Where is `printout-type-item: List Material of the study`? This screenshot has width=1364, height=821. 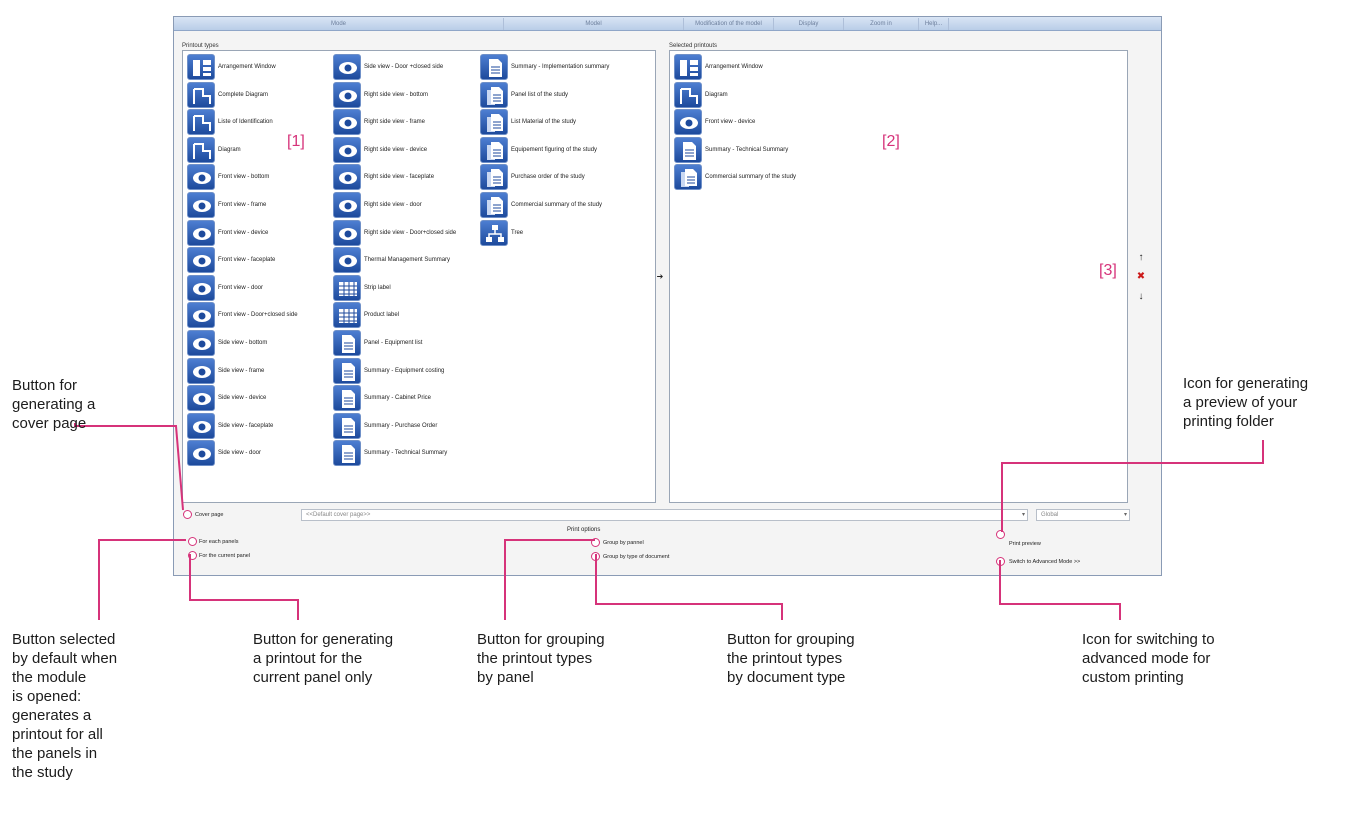 printout-type-item: List Material of the study is located at coordinates (528, 122).